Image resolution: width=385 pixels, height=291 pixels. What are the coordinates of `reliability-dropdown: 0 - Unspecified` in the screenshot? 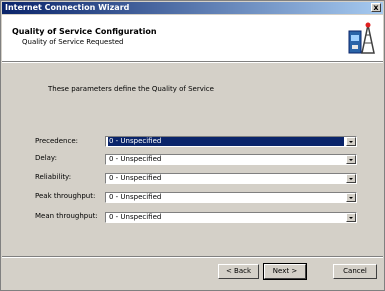 It's located at (231, 178).